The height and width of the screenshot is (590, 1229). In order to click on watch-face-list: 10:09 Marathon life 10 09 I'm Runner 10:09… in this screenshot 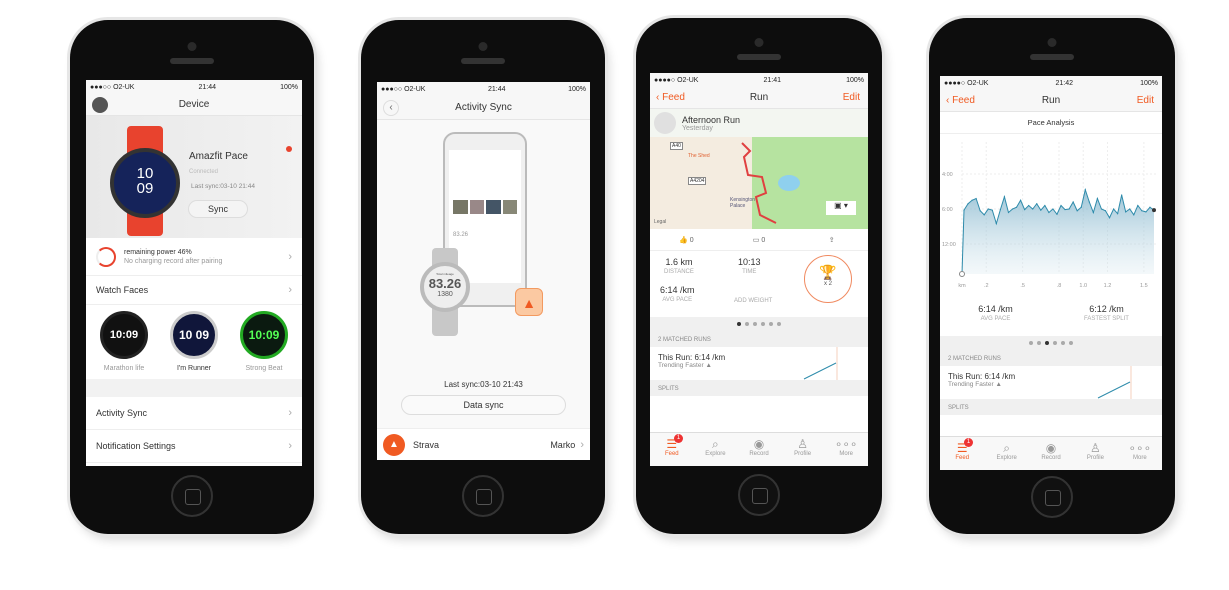, I will do `click(194, 345)`.